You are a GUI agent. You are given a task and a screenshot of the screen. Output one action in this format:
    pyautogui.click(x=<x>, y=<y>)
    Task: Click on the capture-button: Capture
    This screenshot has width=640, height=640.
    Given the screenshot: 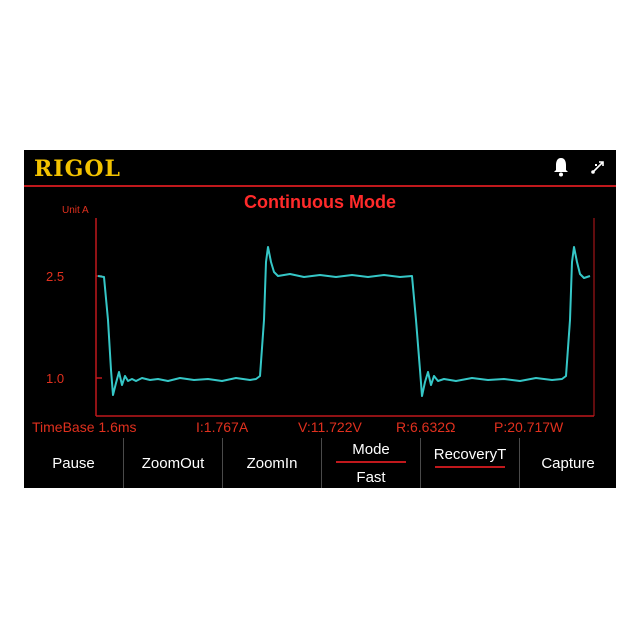 What is the action you would take?
    pyautogui.click(x=567, y=463)
    